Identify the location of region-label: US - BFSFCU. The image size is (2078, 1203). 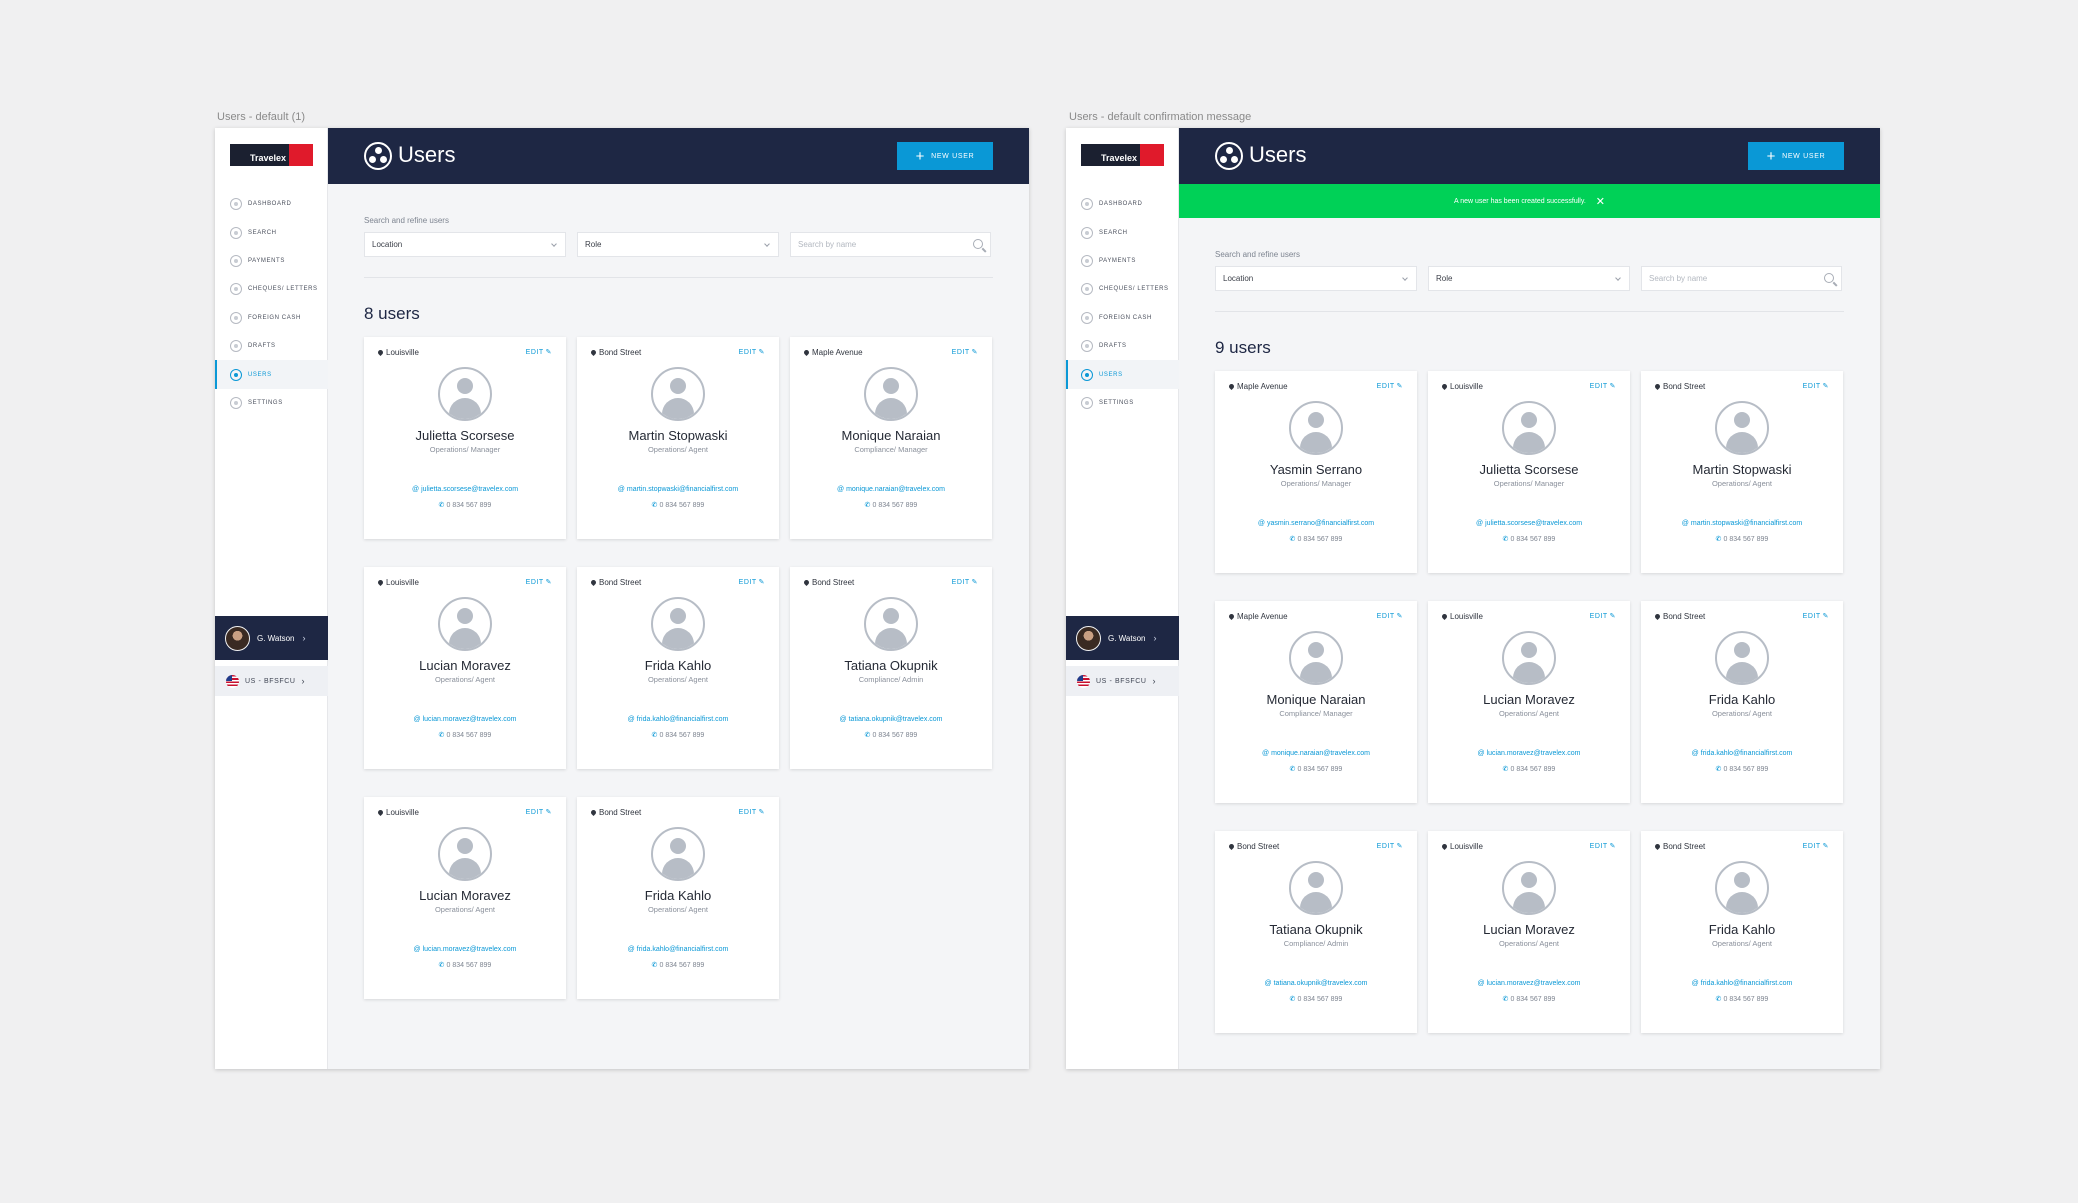
(270, 681).